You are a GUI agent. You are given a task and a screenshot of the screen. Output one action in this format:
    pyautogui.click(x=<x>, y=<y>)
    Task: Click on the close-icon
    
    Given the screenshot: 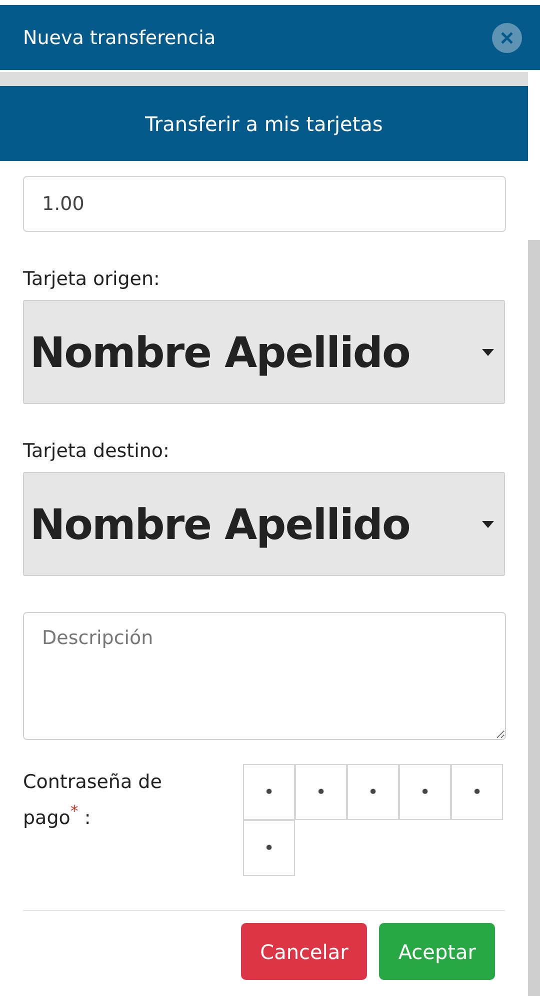 What is the action you would take?
    pyautogui.click(x=507, y=38)
    